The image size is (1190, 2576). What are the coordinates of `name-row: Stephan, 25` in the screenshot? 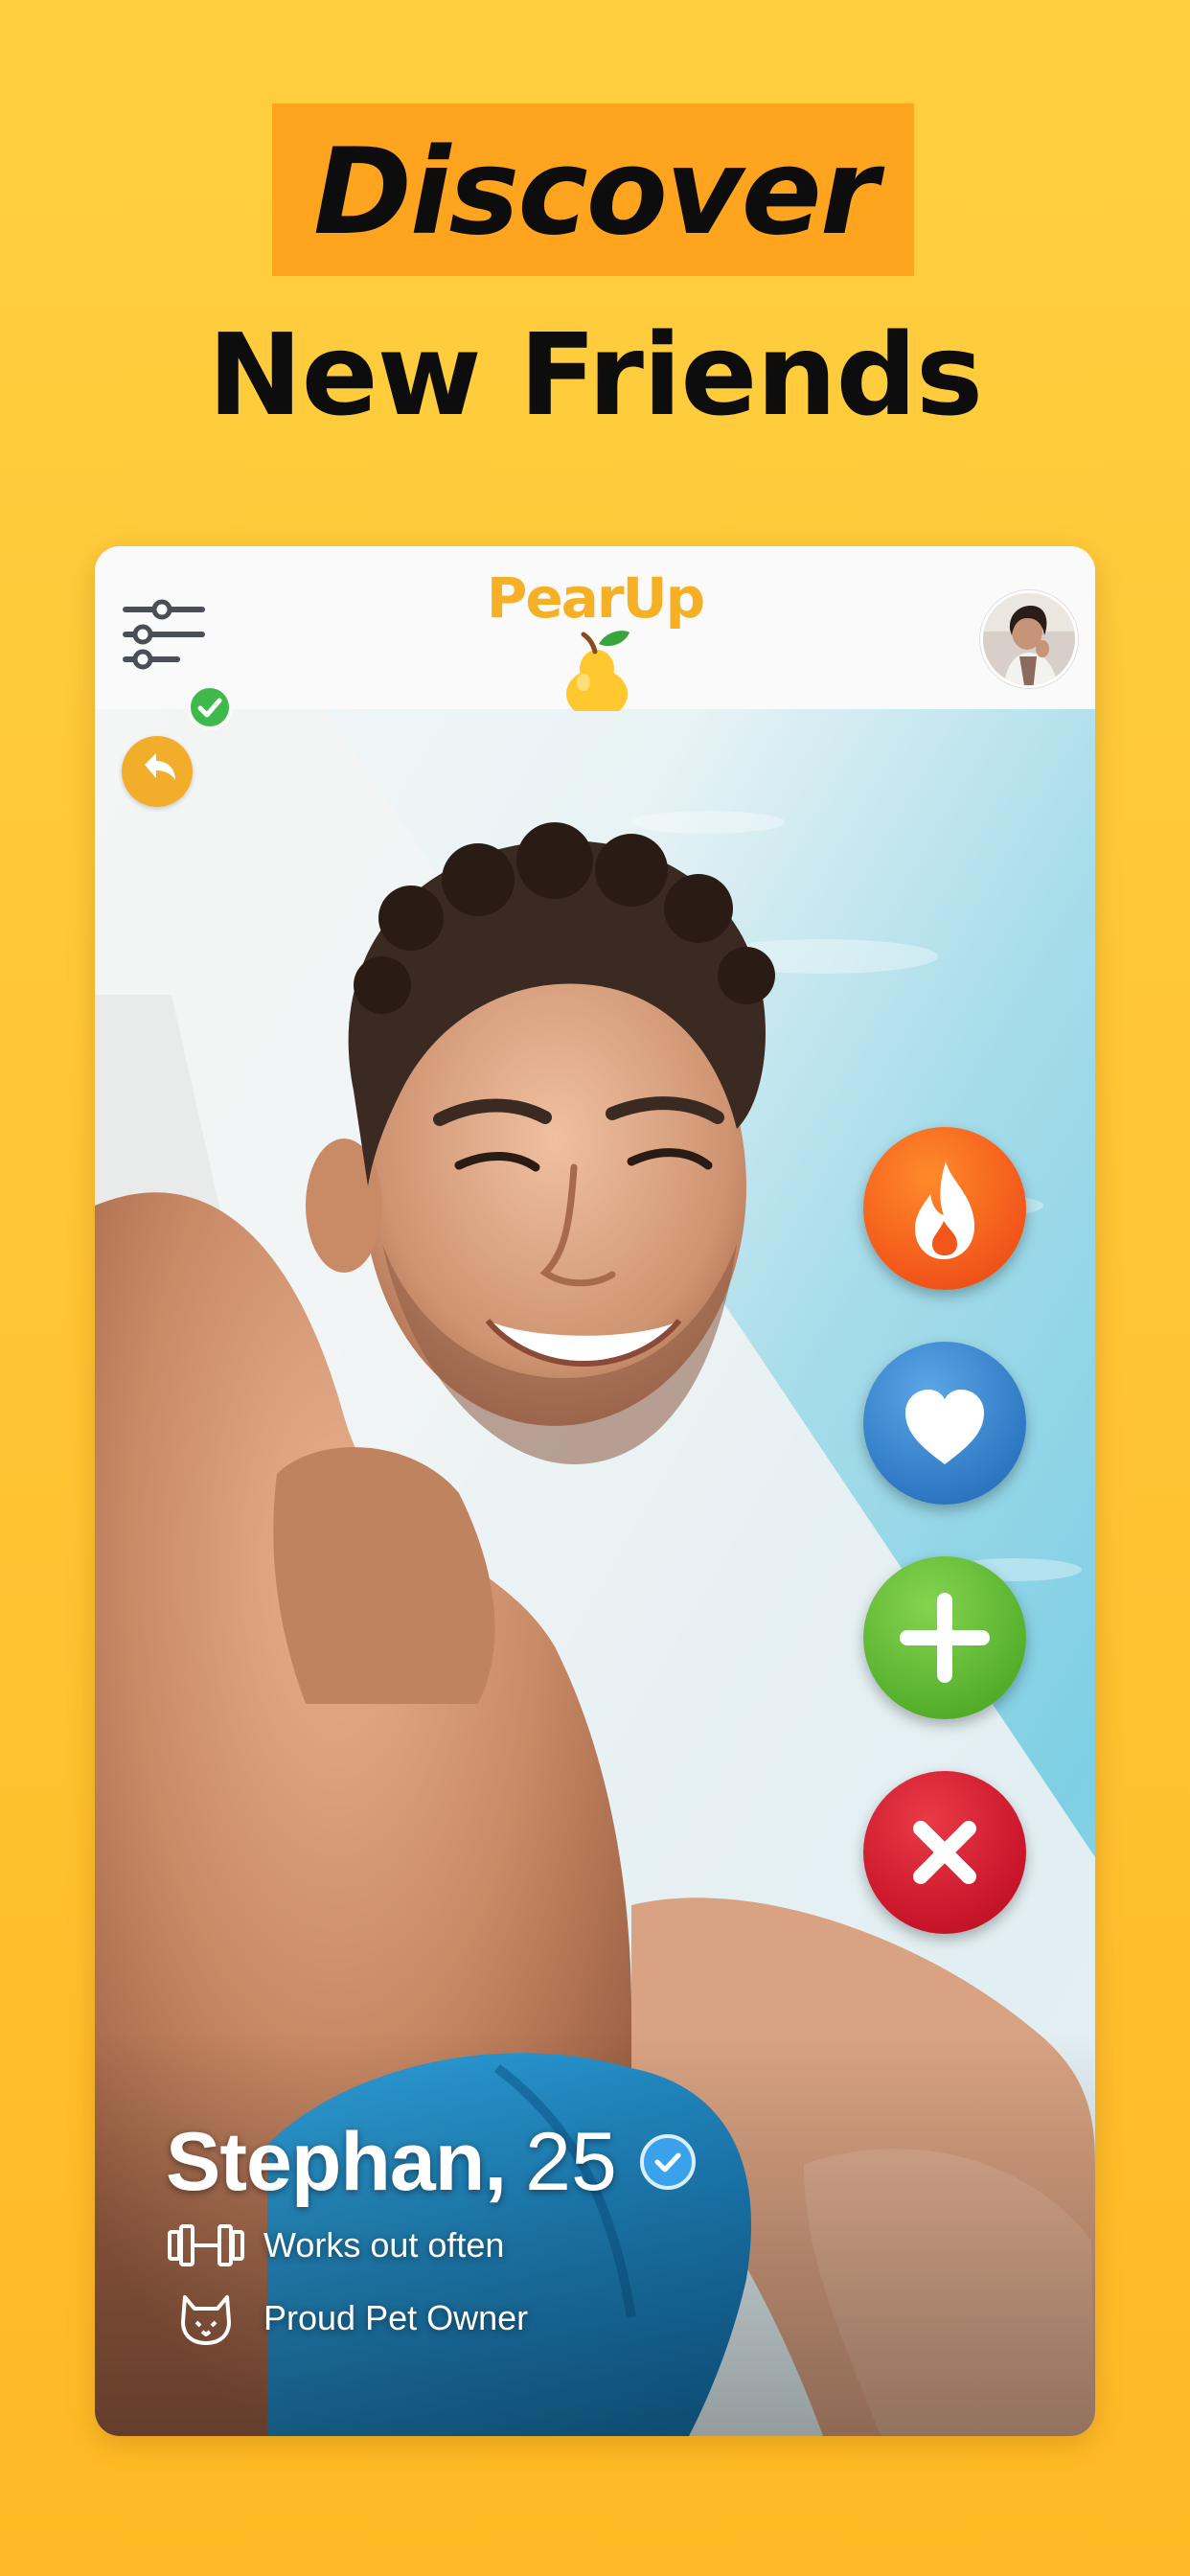 It's located at (431, 2162).